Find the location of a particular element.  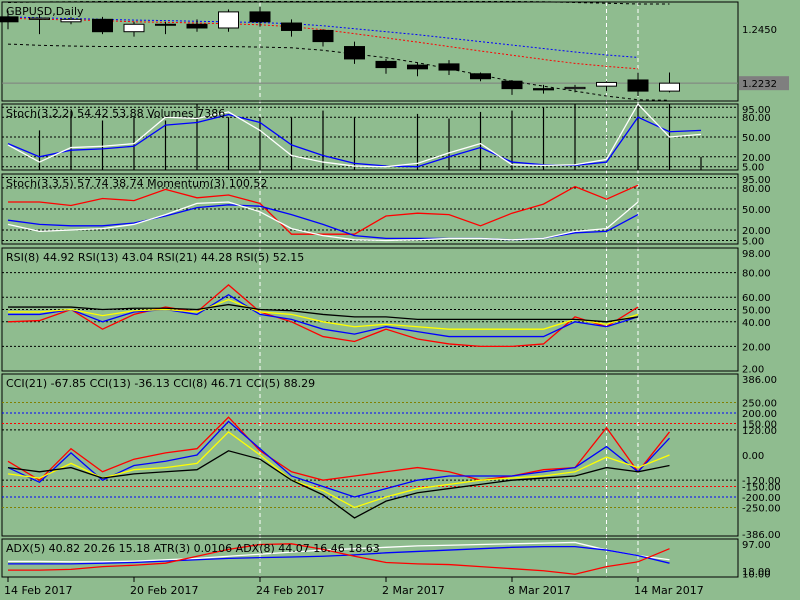

y-tick-label: 97.00 is located at coordinates (756, 545).